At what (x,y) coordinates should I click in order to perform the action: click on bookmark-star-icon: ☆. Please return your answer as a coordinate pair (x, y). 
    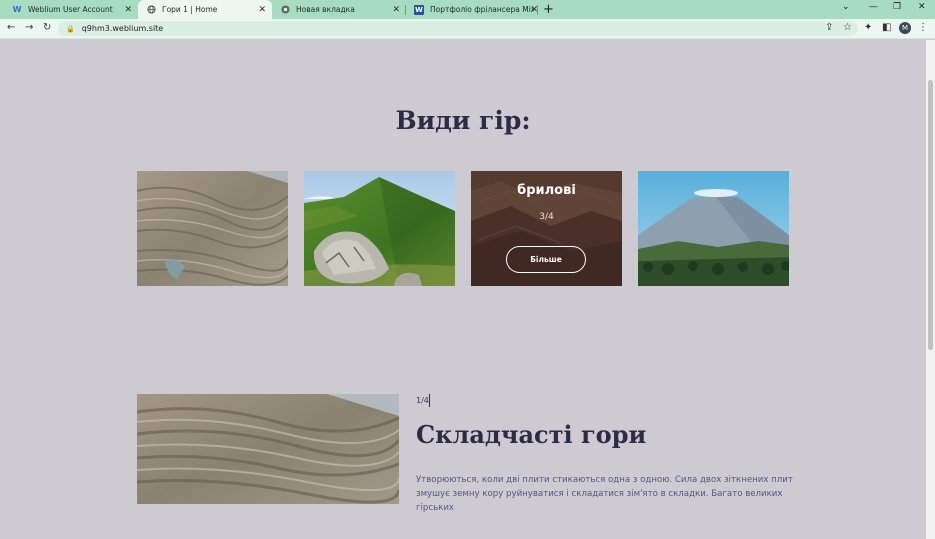
    Looking at the image, I should click on (847, 27).